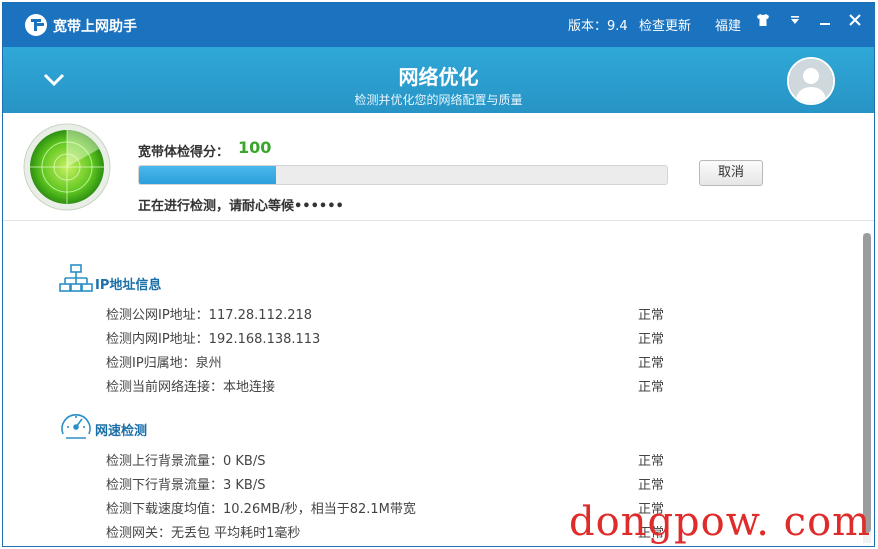 This screenshot has height=549, width=878. Describe the element at coordinates (121, 431) in the screenshot. I see `section-title: 网速检测` at that location.